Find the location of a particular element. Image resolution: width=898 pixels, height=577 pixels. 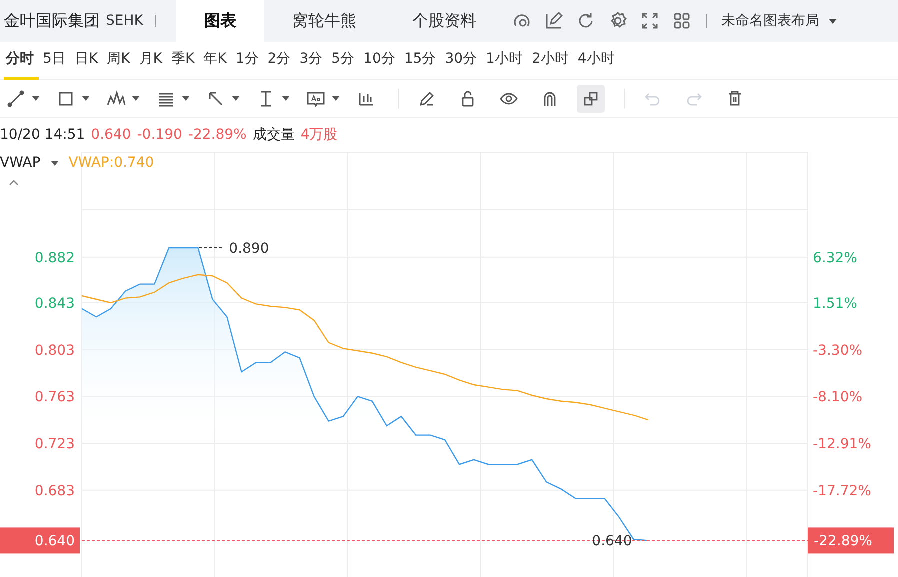

layers-icon is located at coordinates (591, 99).